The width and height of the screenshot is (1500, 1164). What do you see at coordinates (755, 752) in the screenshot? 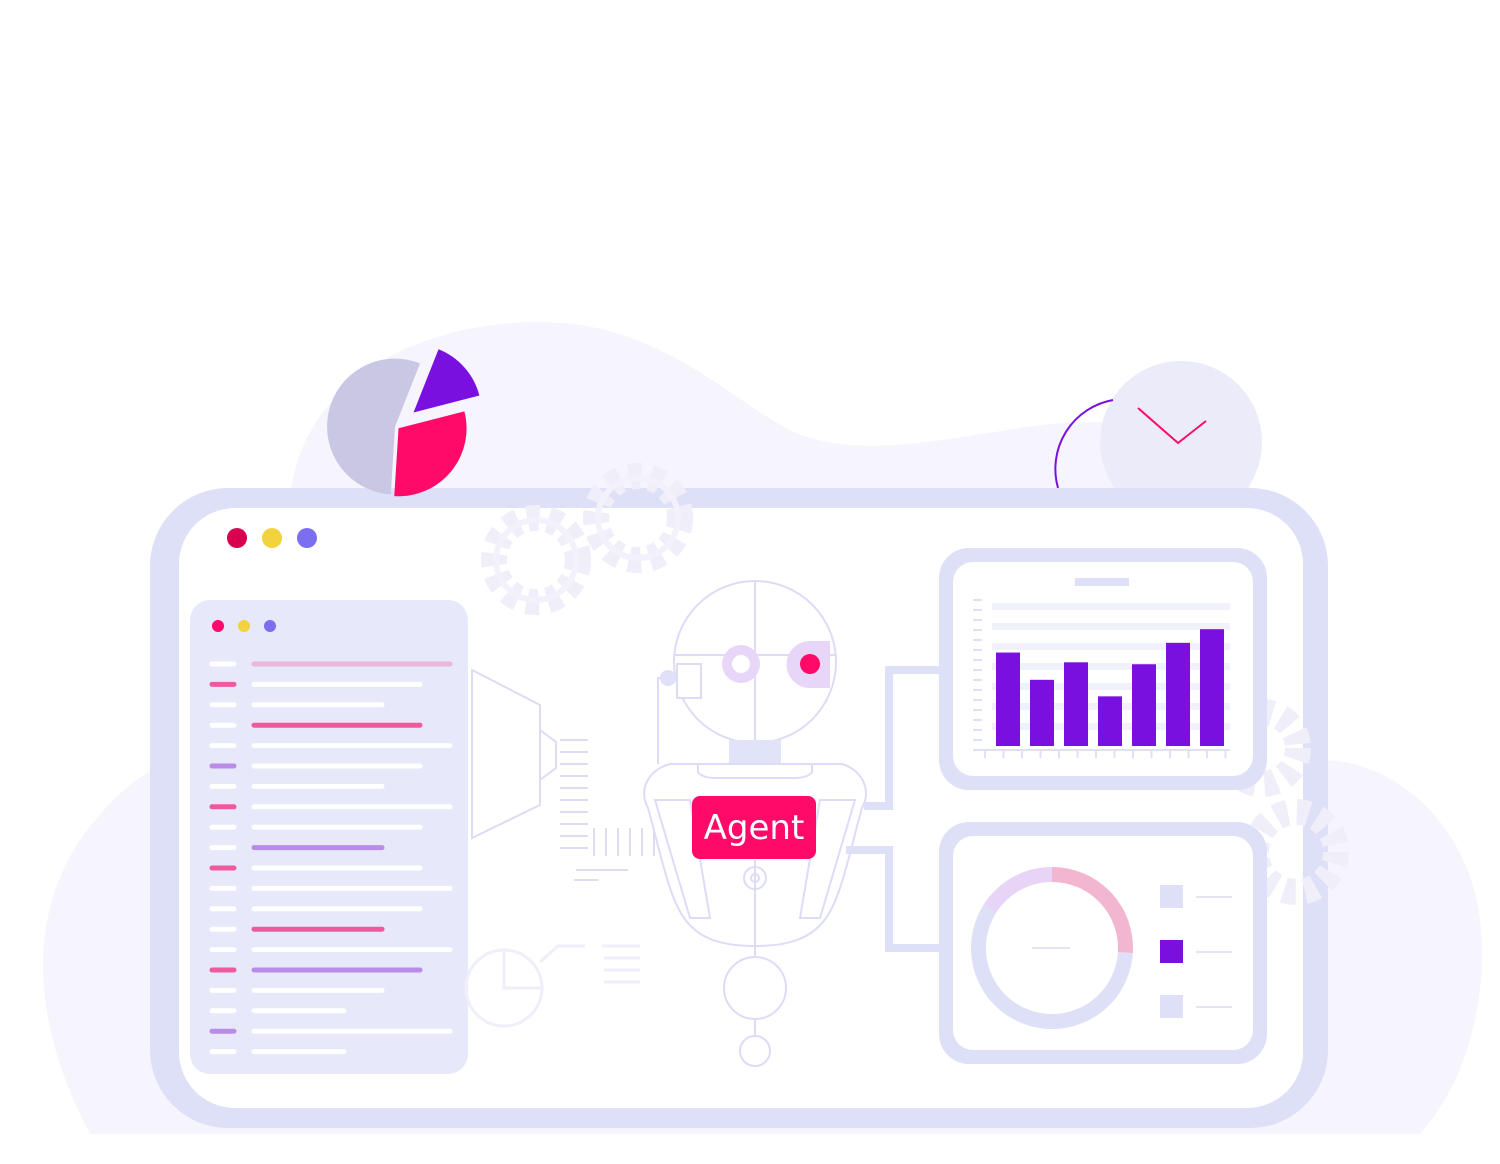
I see `robot-neck` at bounding box center [755, 752].